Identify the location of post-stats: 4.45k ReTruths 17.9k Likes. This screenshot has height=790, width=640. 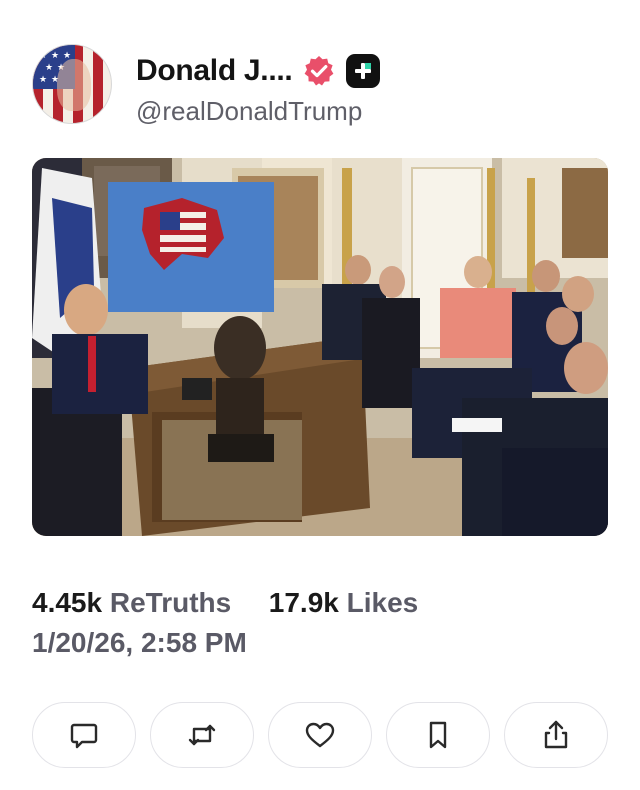
(225, 603).